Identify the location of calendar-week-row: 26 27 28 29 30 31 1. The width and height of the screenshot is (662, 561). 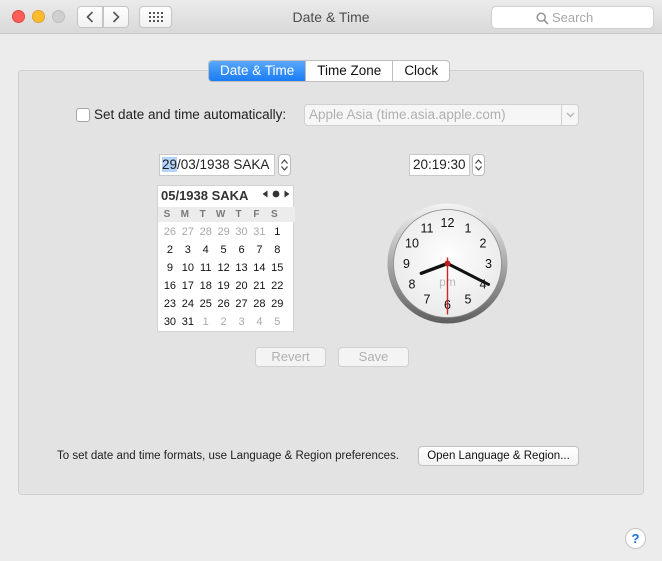
(226, 232).